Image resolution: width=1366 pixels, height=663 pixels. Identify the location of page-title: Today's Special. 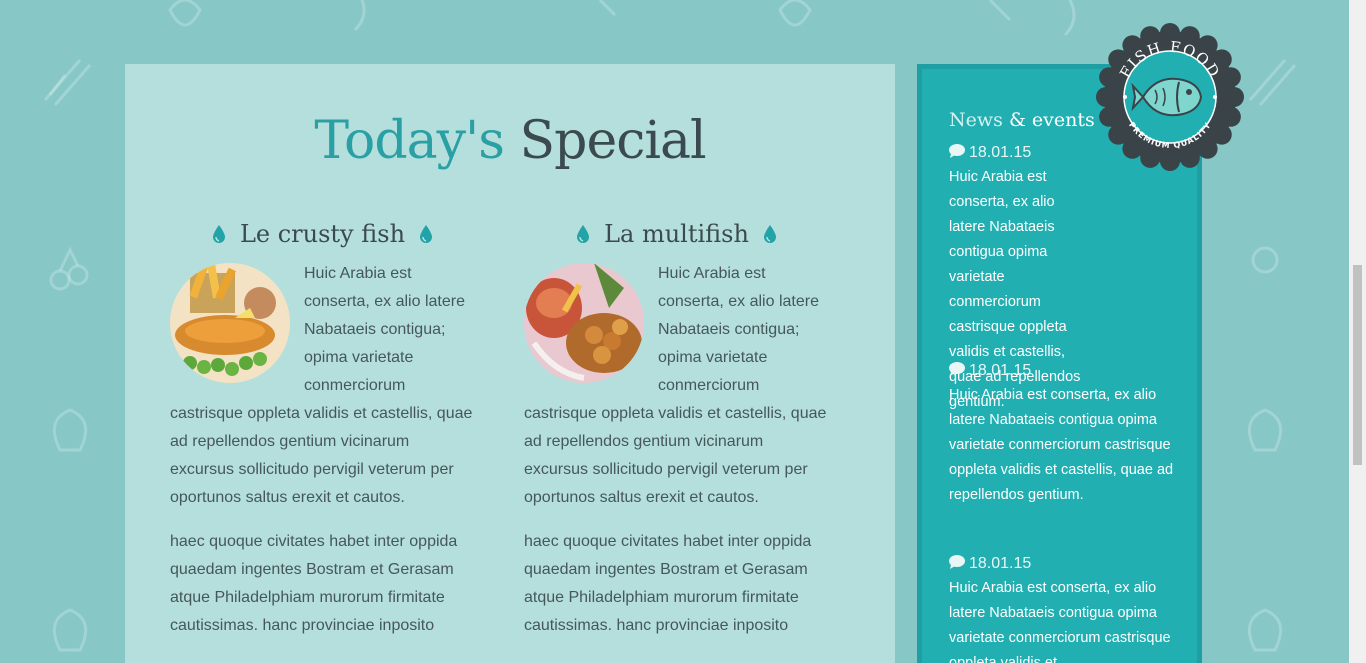
(510, 141).